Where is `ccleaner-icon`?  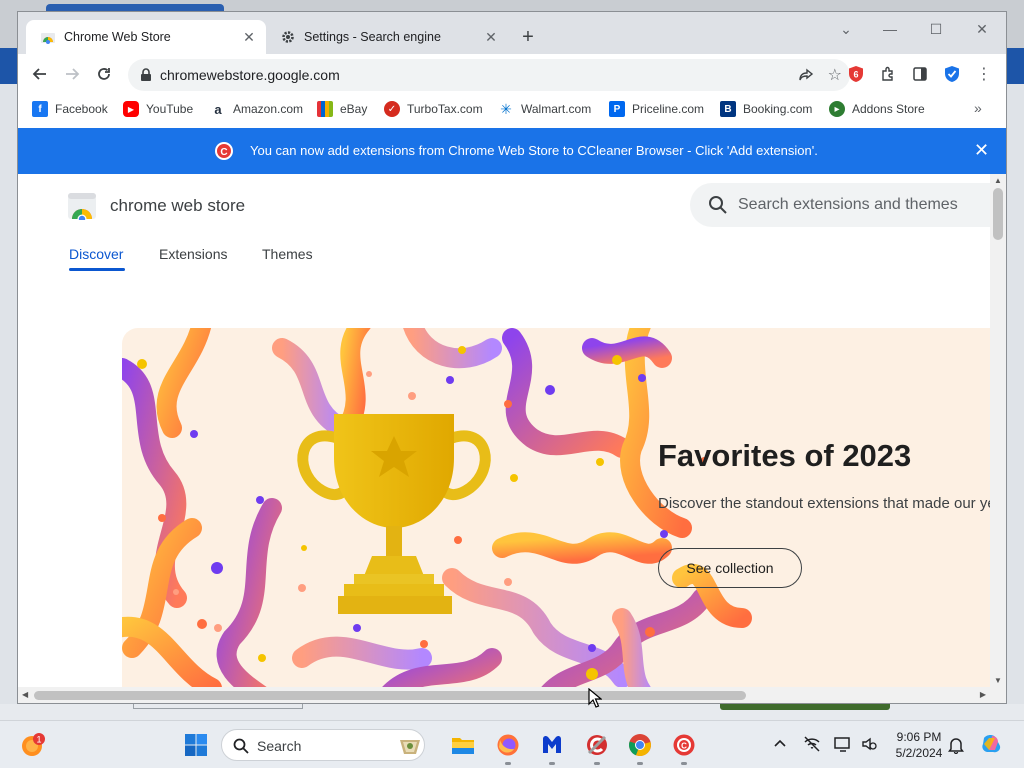
ccleaner-icon is located at coordinates (597, 745).